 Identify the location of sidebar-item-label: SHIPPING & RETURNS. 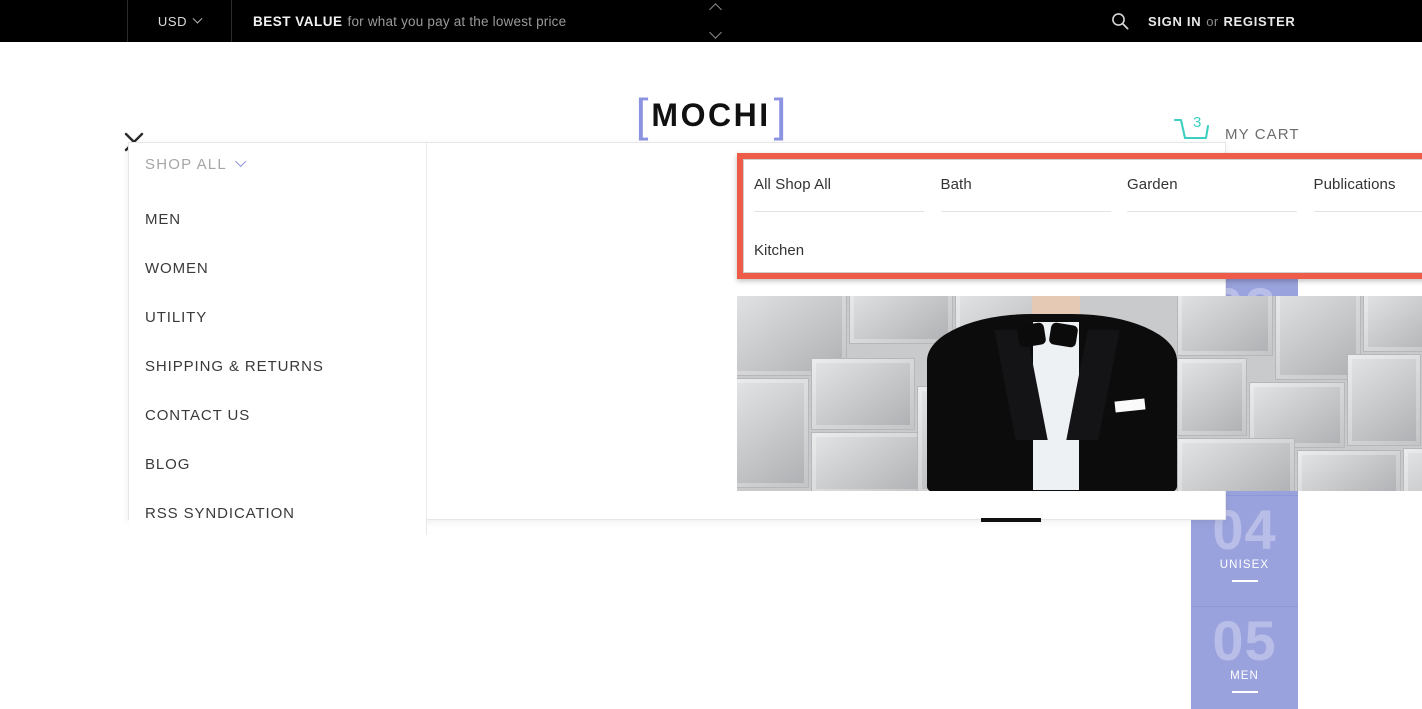
(234, 366).